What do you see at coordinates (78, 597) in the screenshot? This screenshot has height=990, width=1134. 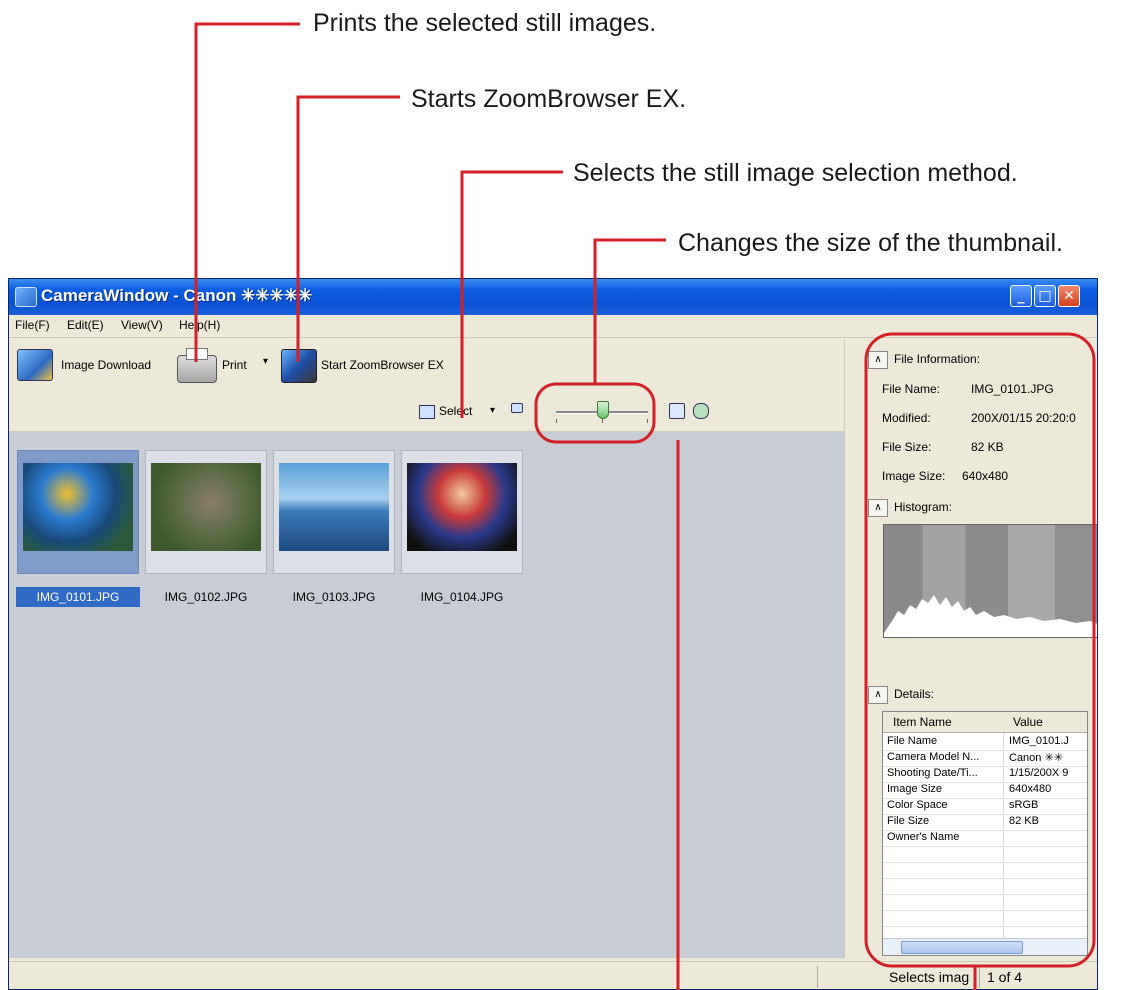 I see `thumbnail-filename: IMG_0101.JPG` at bounding box center [78, 597].